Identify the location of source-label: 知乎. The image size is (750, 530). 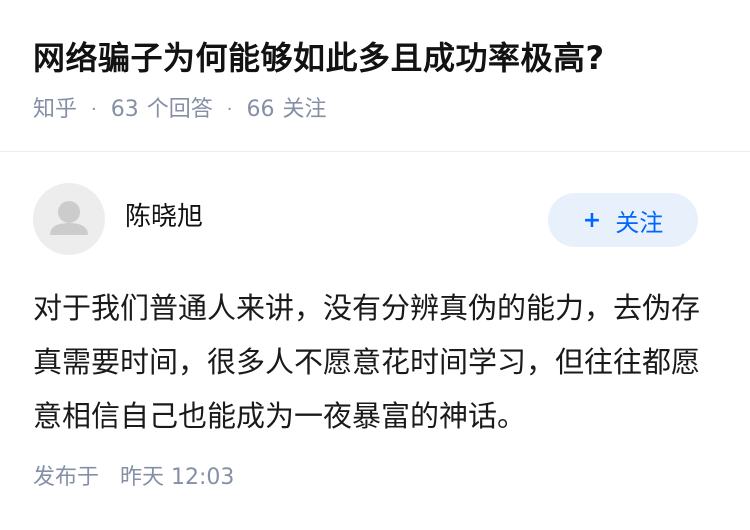
(55, 110).